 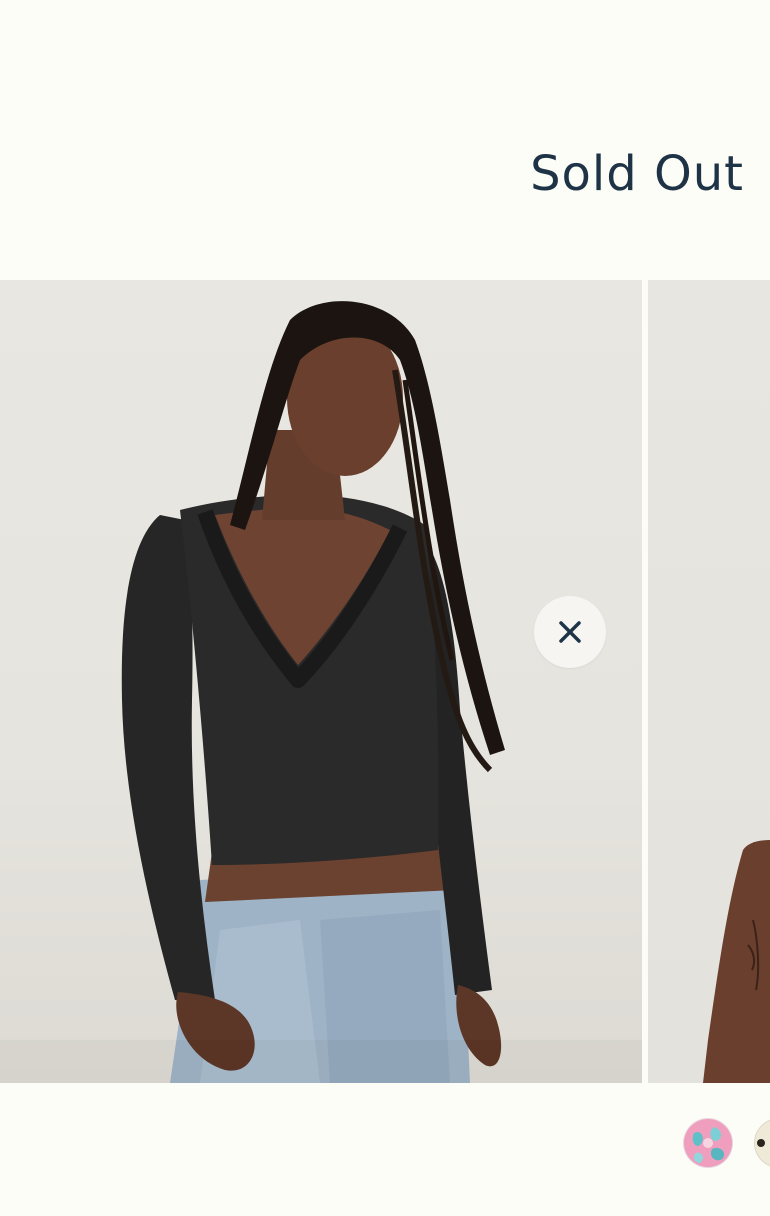 I want to click on close-button, so click(x=570, y=632).